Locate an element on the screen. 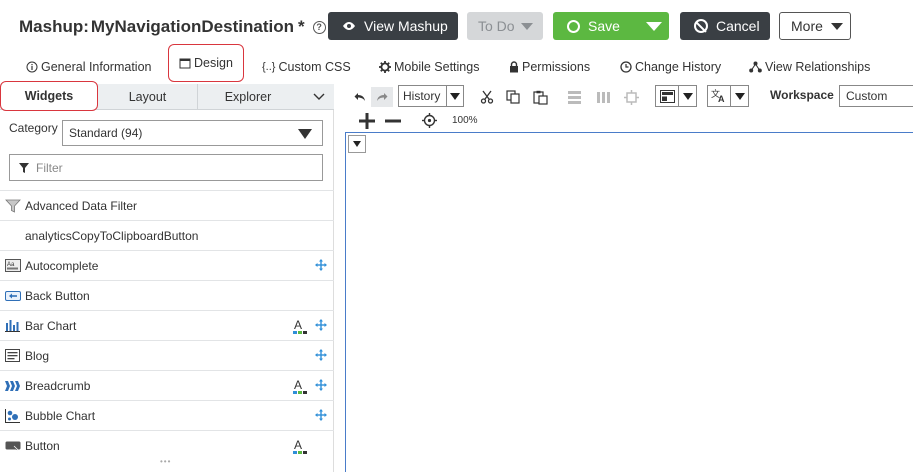  list-item: Bubble Chart is located at coordinates (167, 415).